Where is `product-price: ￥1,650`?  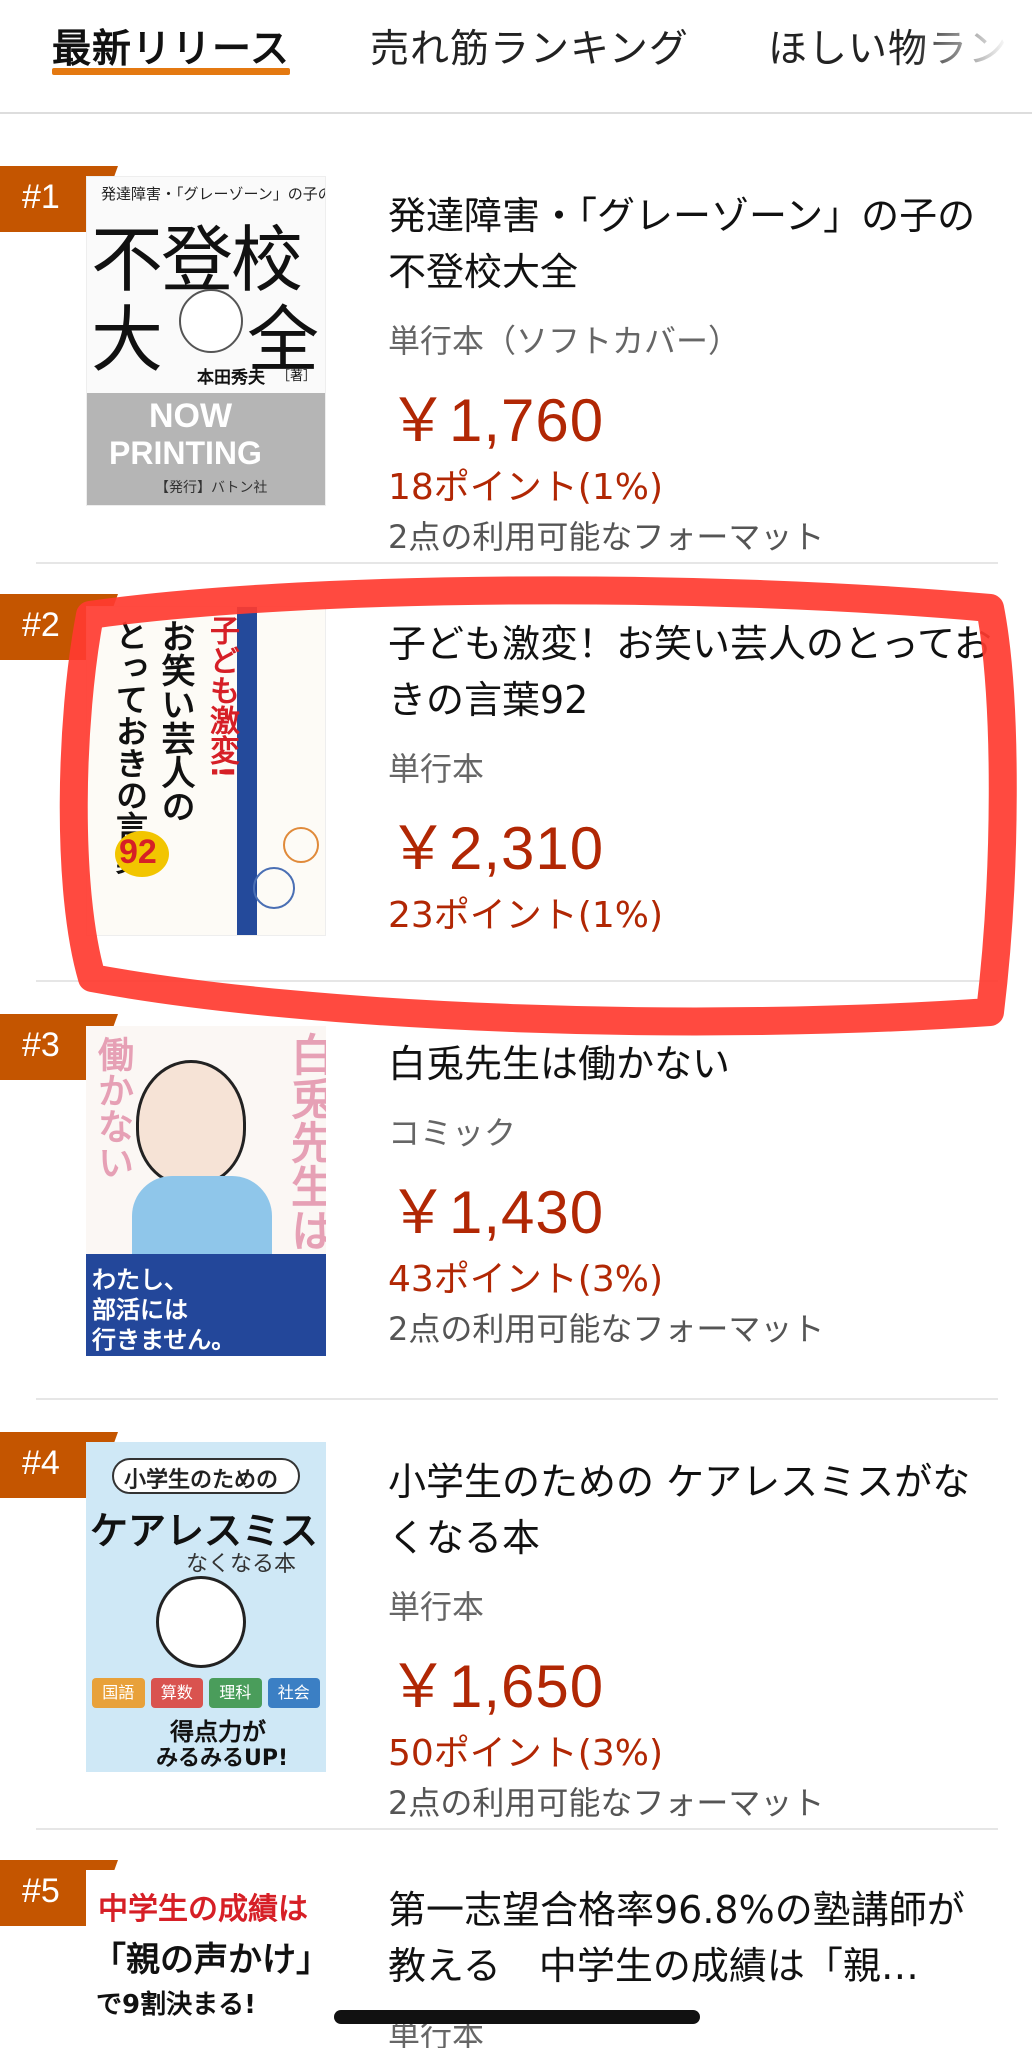 product-price: ￥1,650 is located at coordinates (496, 1686).